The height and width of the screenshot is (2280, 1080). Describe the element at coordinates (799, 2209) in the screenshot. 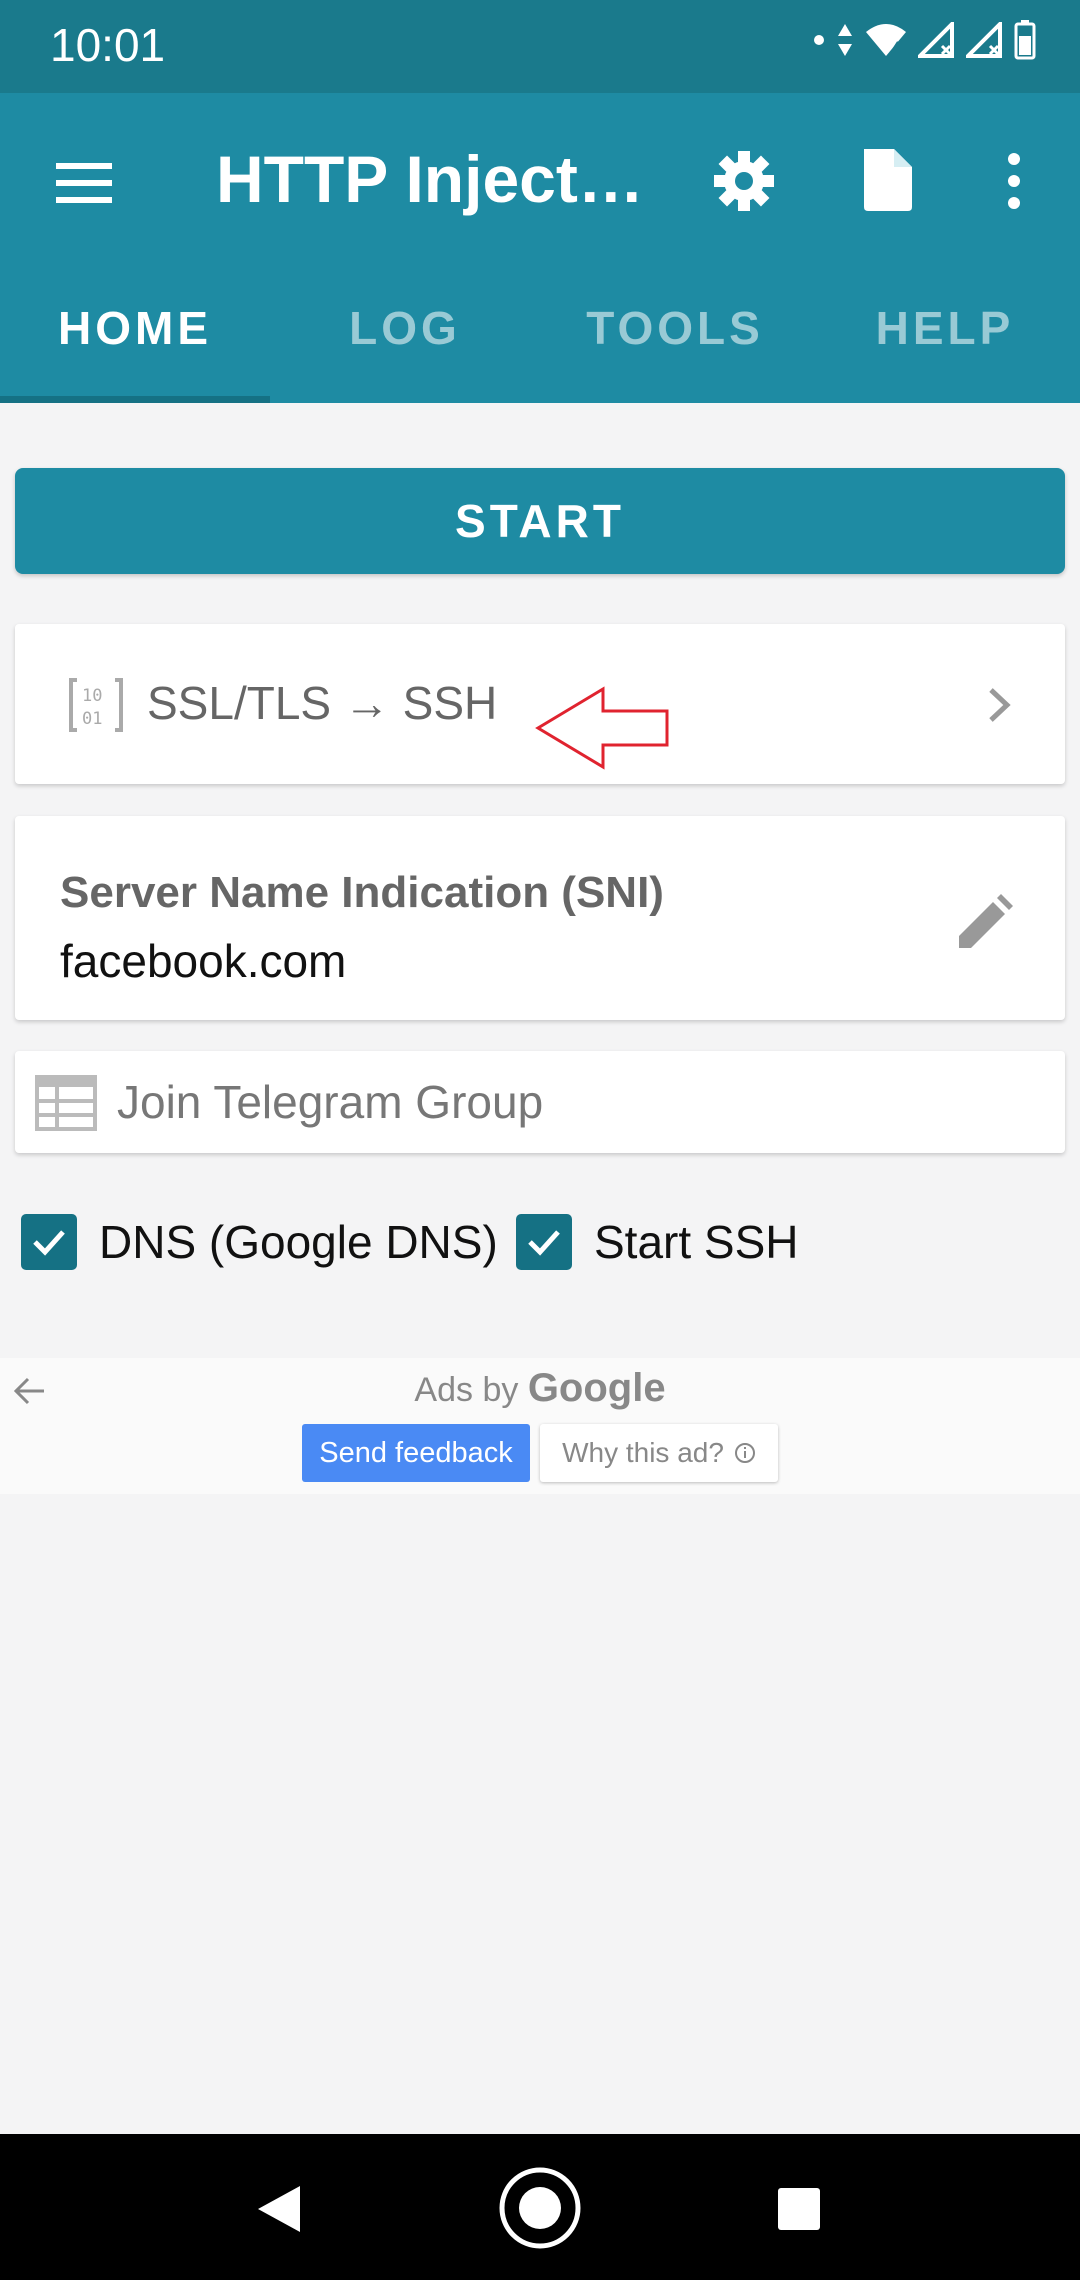

I see `nav-recents-icon` at that location.